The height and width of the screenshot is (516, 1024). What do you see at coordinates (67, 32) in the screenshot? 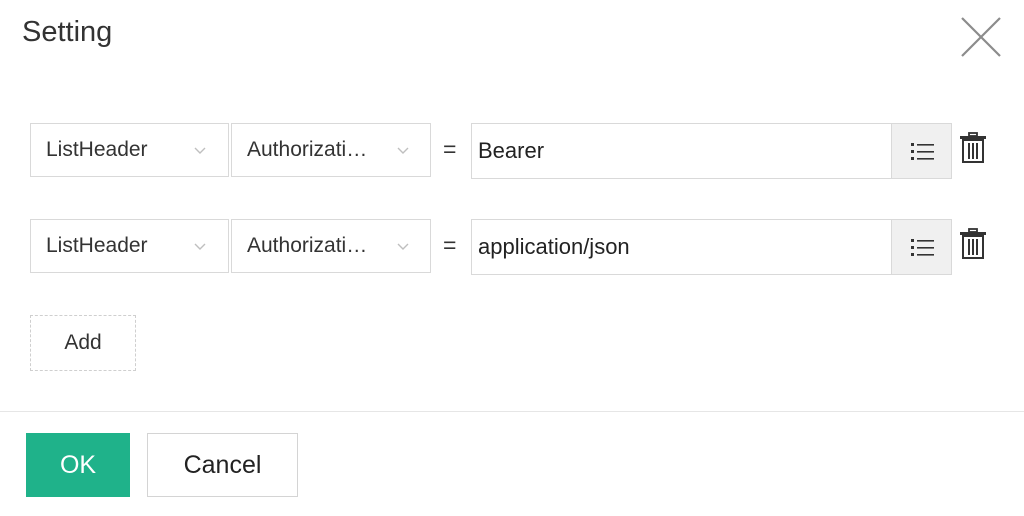
I see `dialog-title: Setting` at bounding box center [67, 32].